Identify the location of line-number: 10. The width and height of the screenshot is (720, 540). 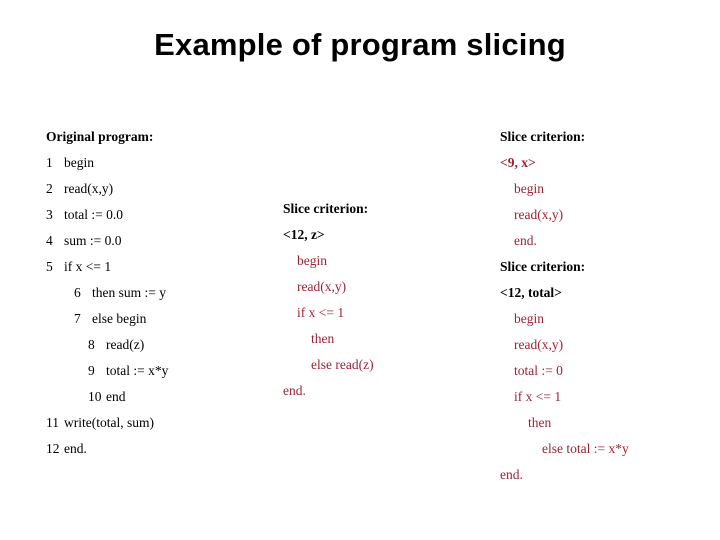
(95, 396).